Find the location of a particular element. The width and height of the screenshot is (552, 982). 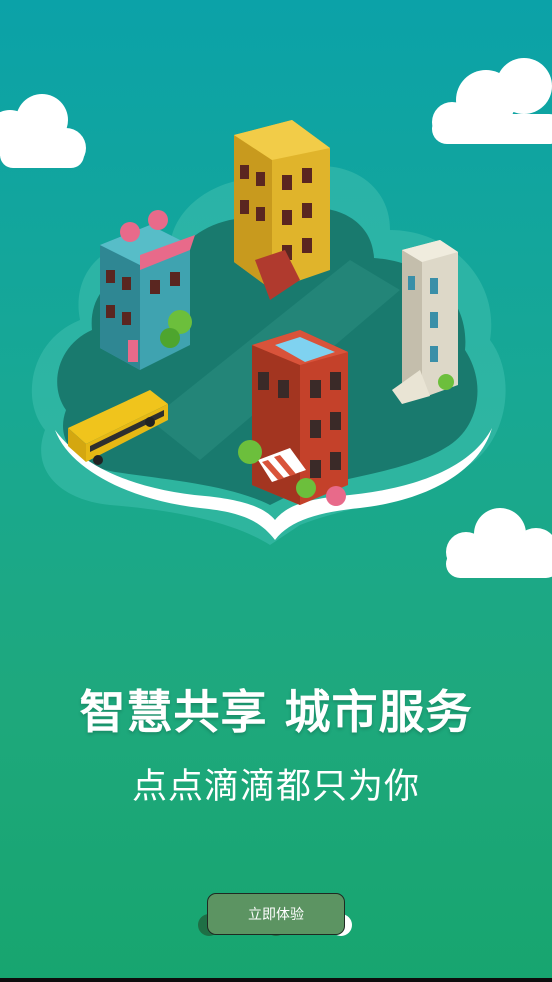

red-building is located at coordinates (293, 418).